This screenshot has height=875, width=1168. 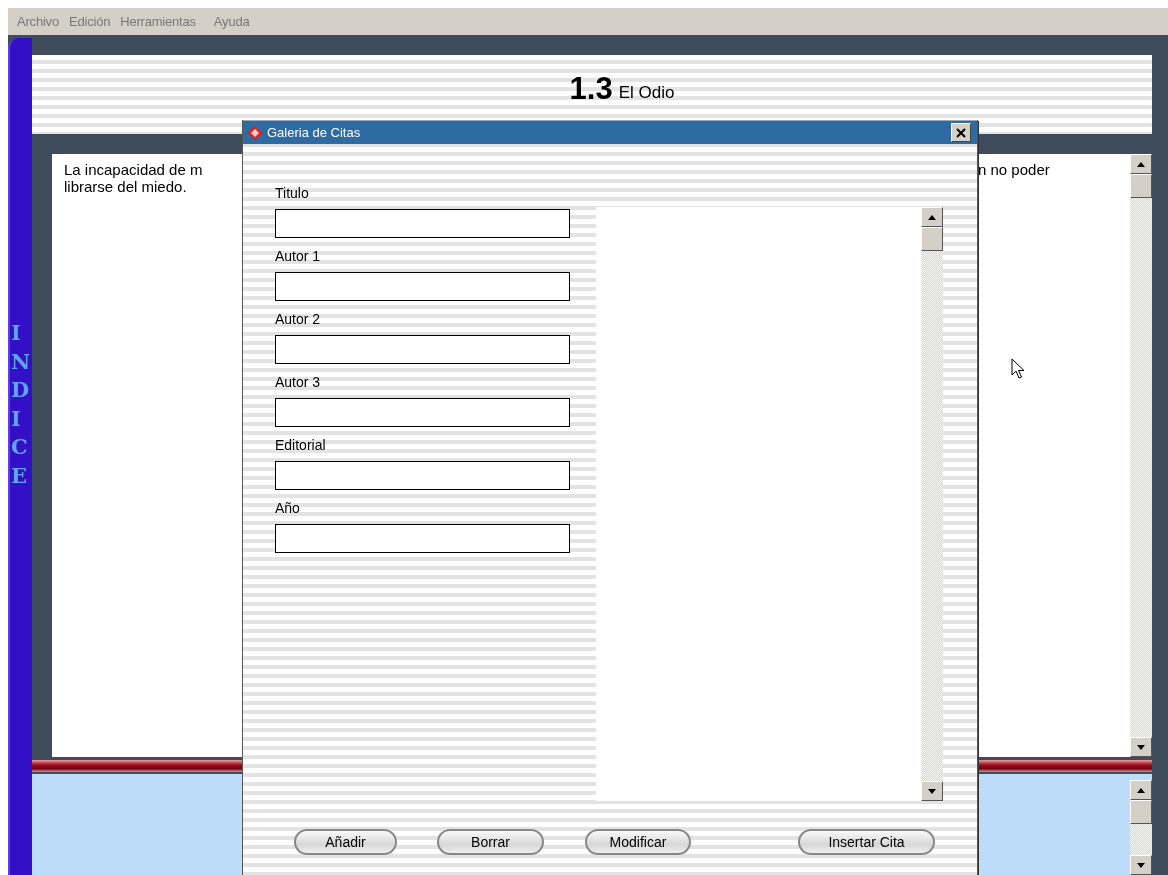 I want to click on dialog-title: Galeria de Citas, so click(x=314, y=132).